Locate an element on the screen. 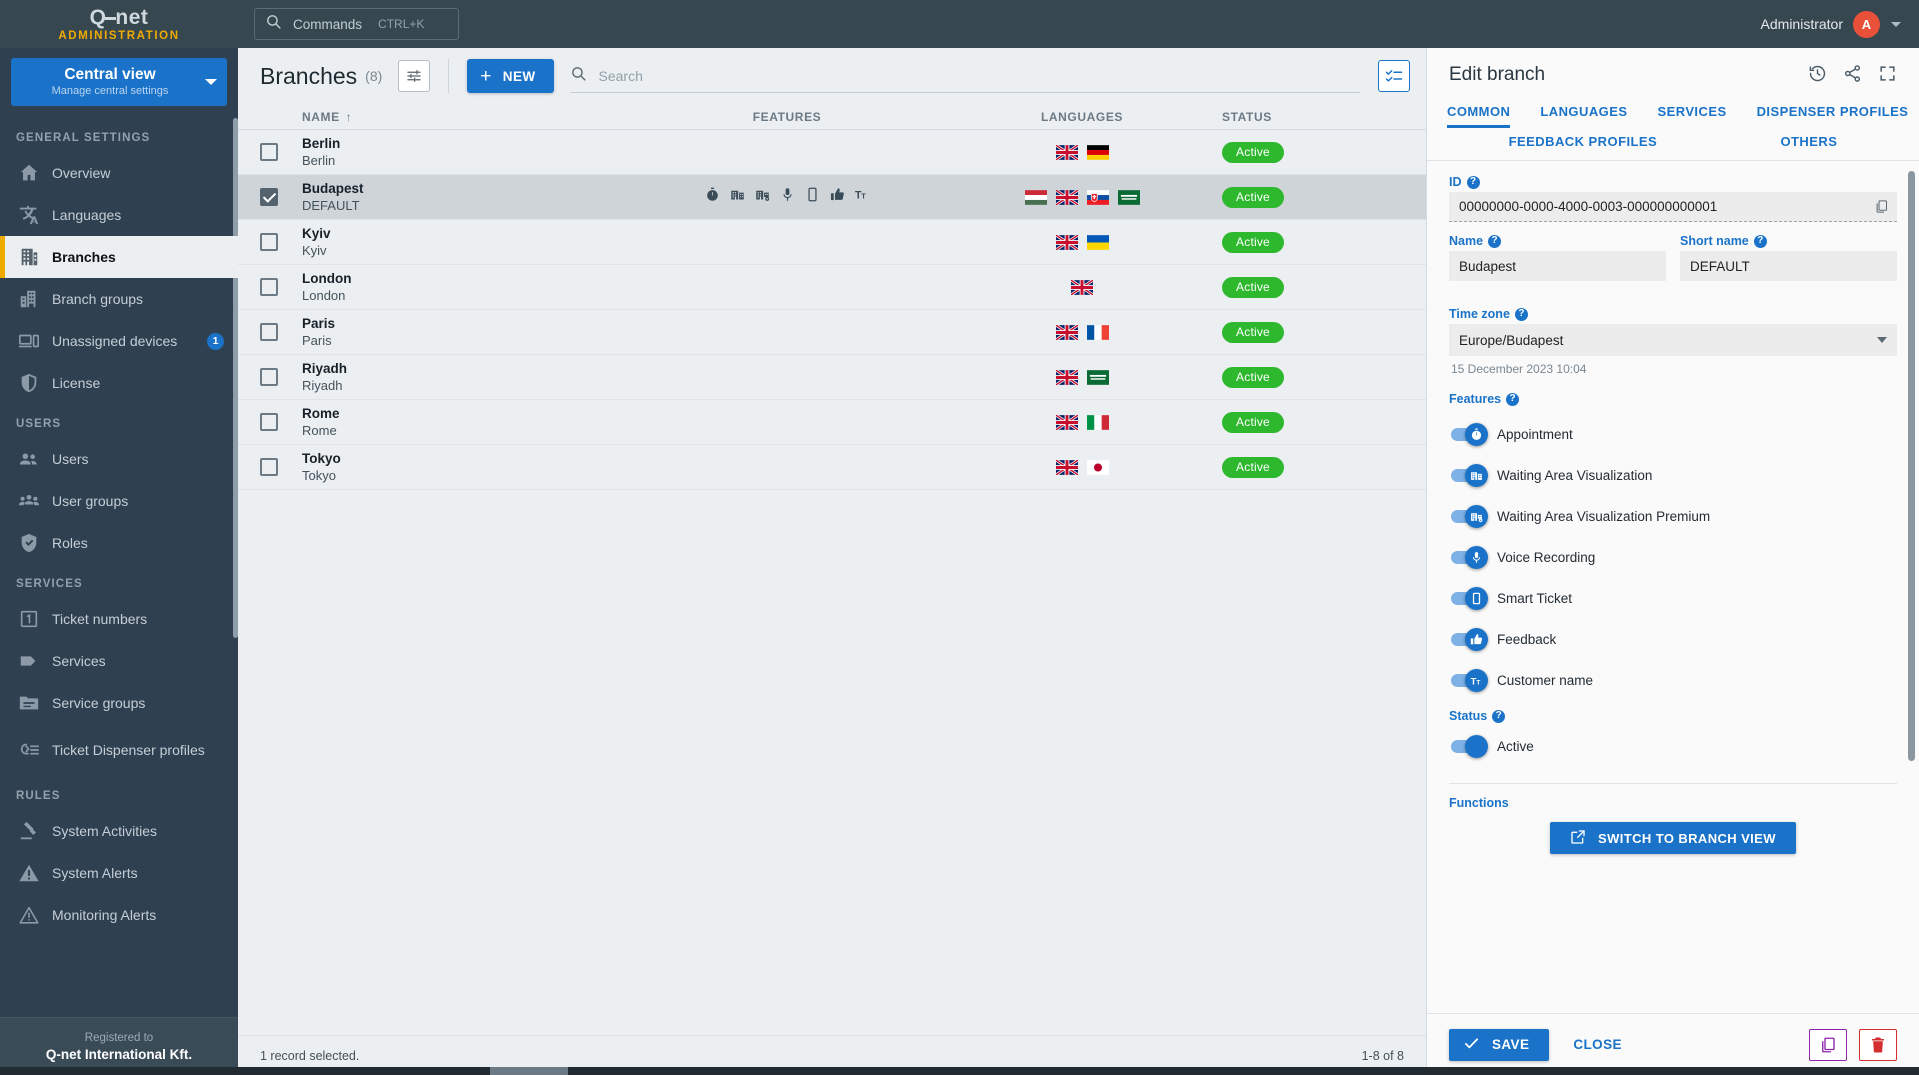  central-view-switcher: Central view Manage central settings is located at coordinates (119, 82).